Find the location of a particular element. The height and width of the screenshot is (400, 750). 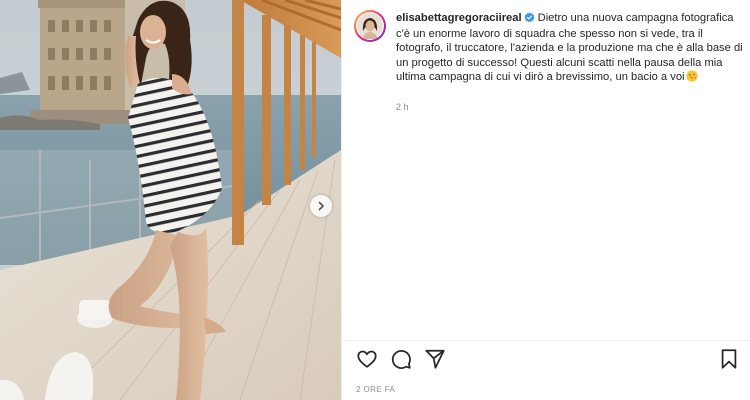

comment-bubble-icon is located at coordinates (401, 359).